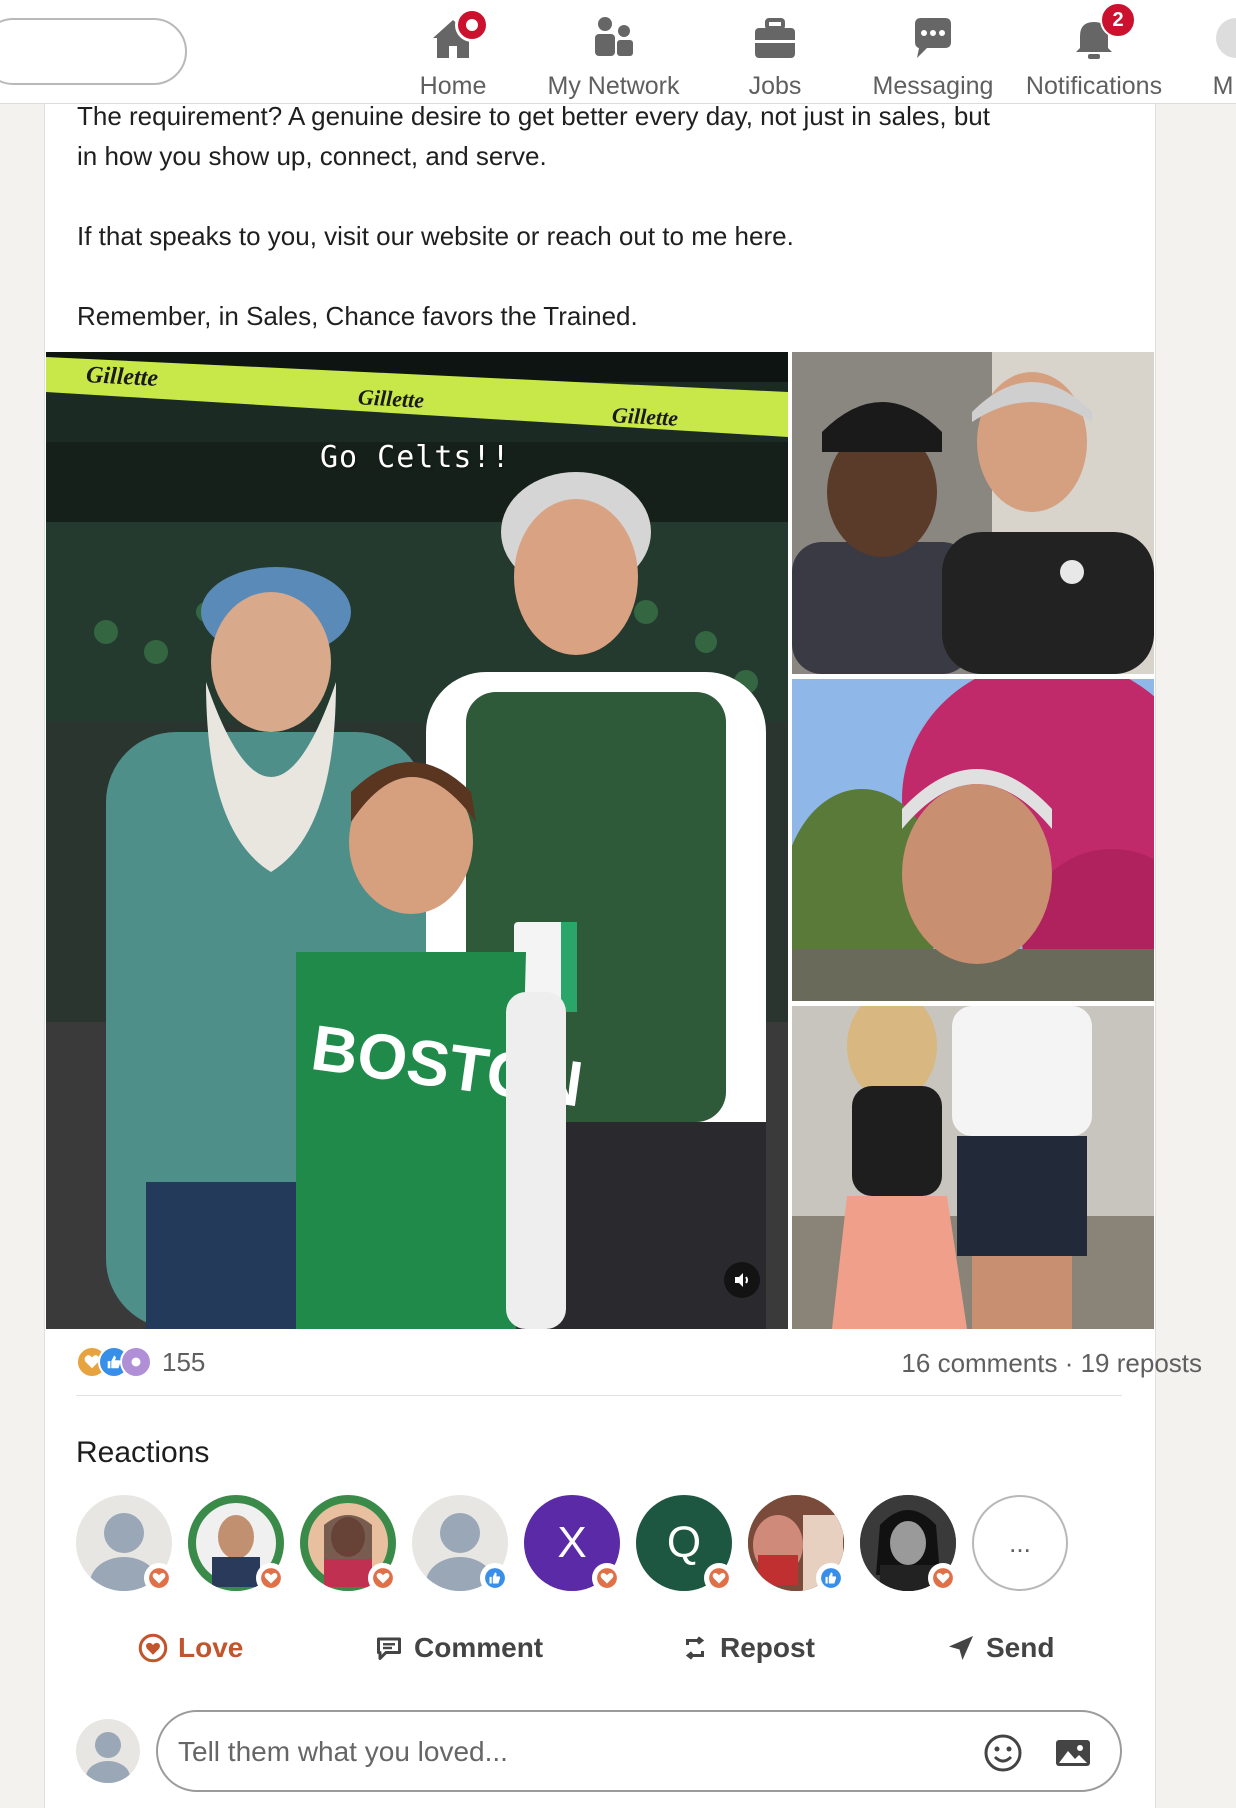  I want to click on nav-me: M, so click(1223, 54).